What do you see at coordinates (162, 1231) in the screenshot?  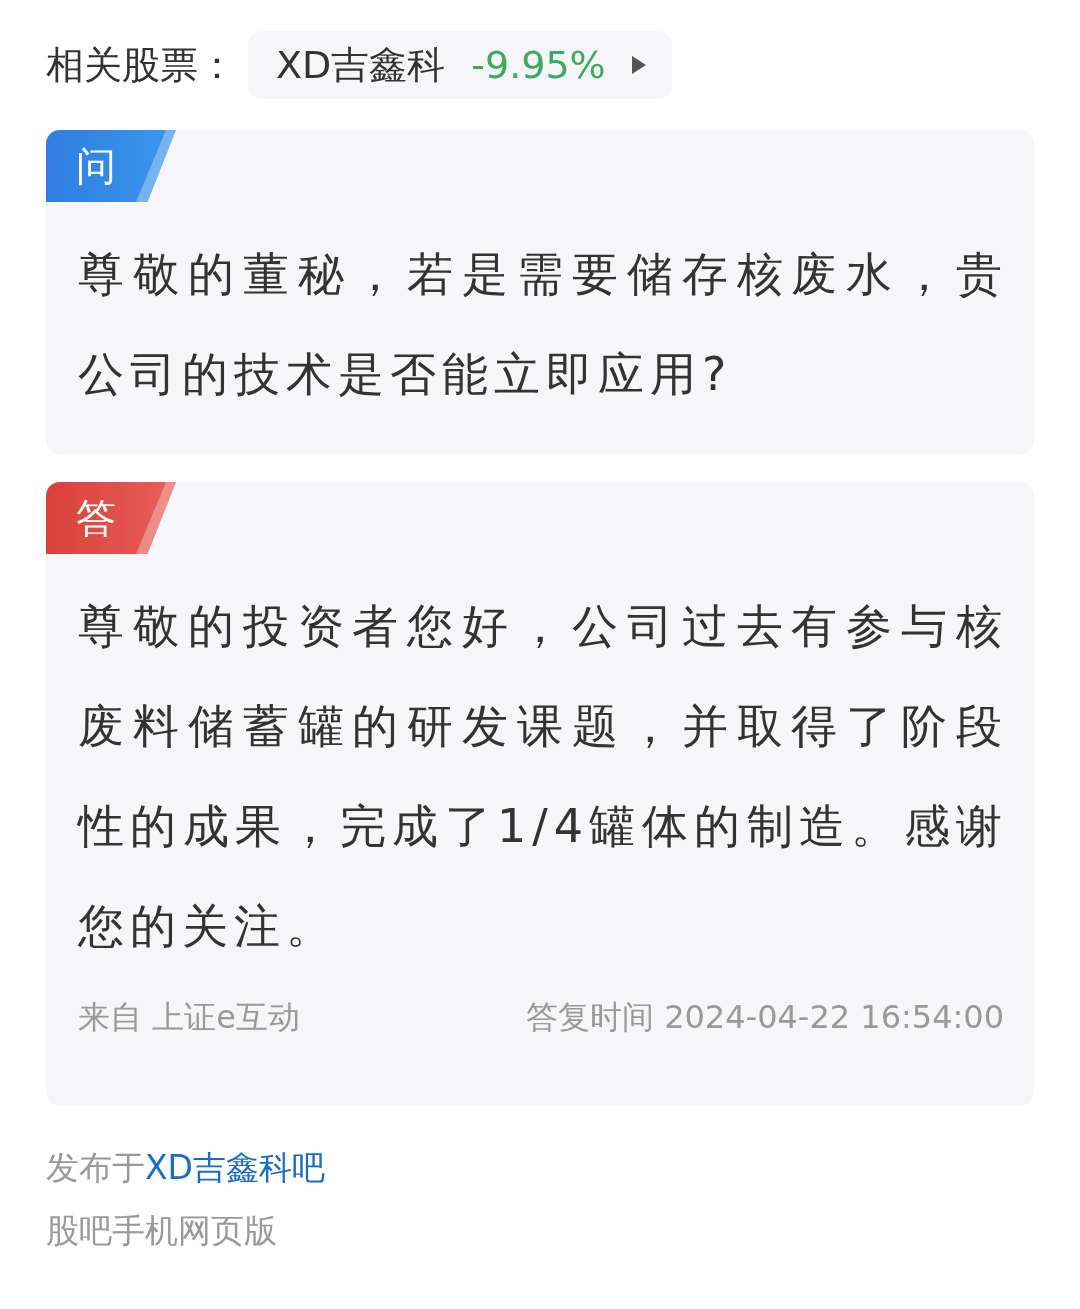 I see `version-text: 股吧手机网页版` at bounding box center [162, 1231].